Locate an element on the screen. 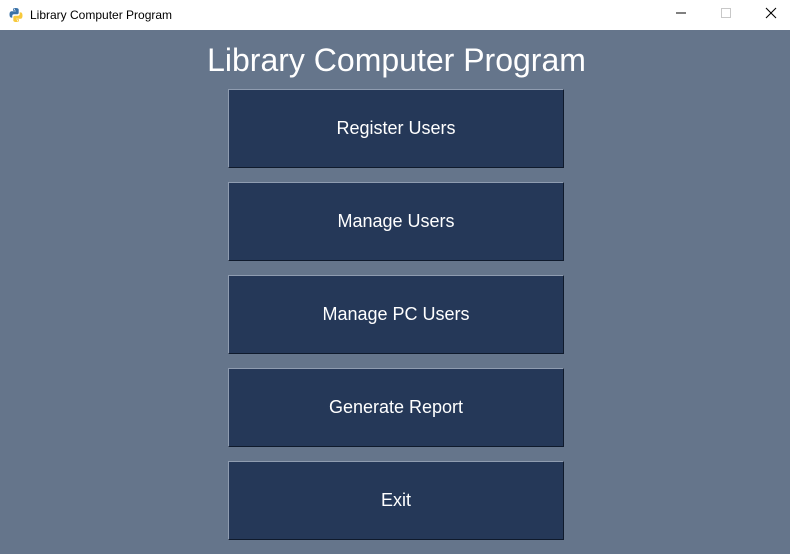 This screenshot has width=790, height=554. register-users-button: Register Users is located at coordinates (396, 128).